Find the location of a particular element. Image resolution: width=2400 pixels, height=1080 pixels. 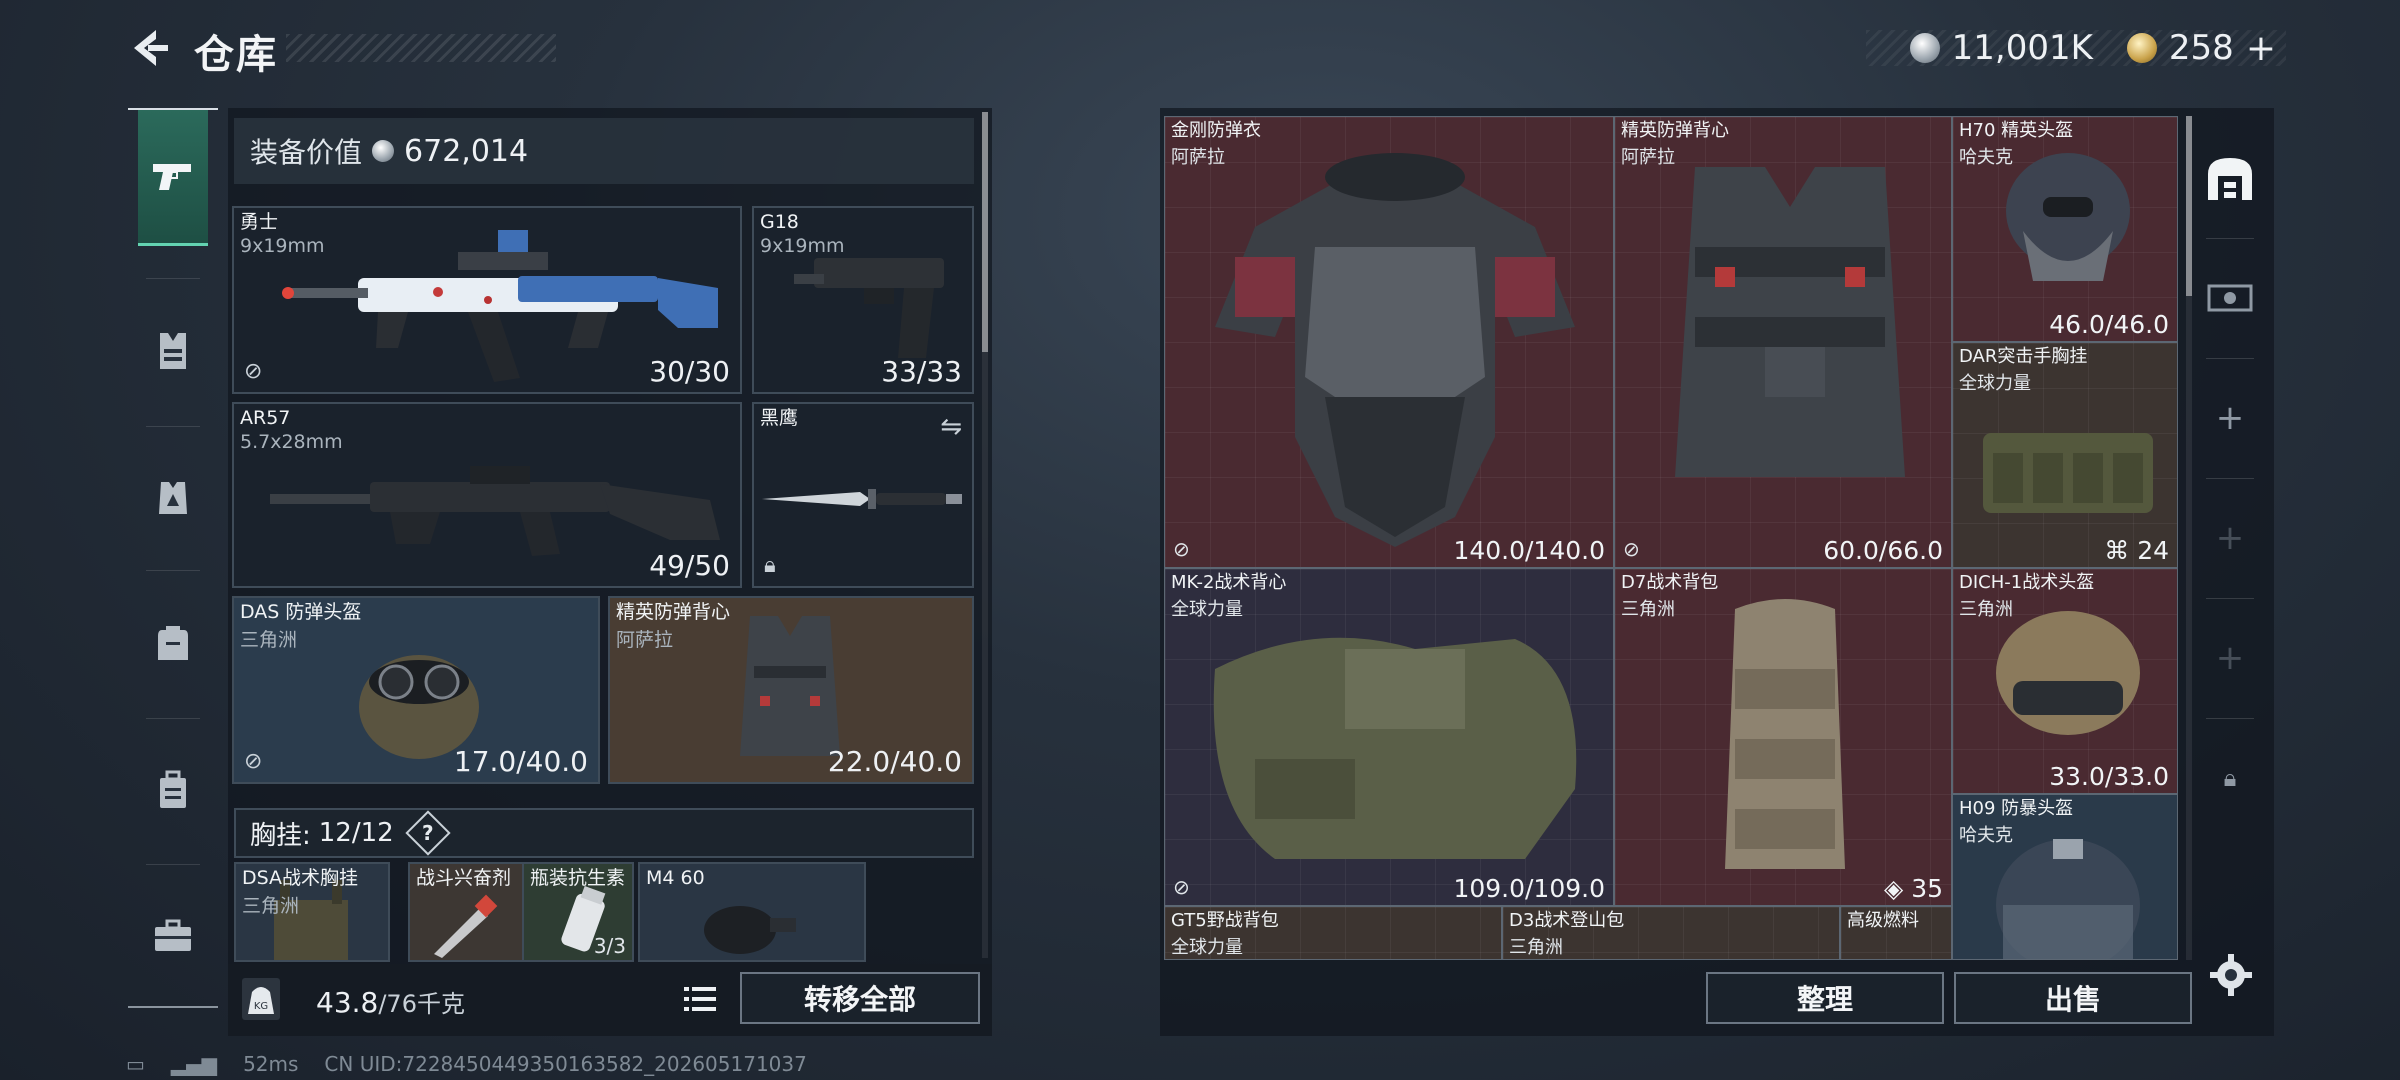

weapon-name: G18 is located at coordinates (779, 222).